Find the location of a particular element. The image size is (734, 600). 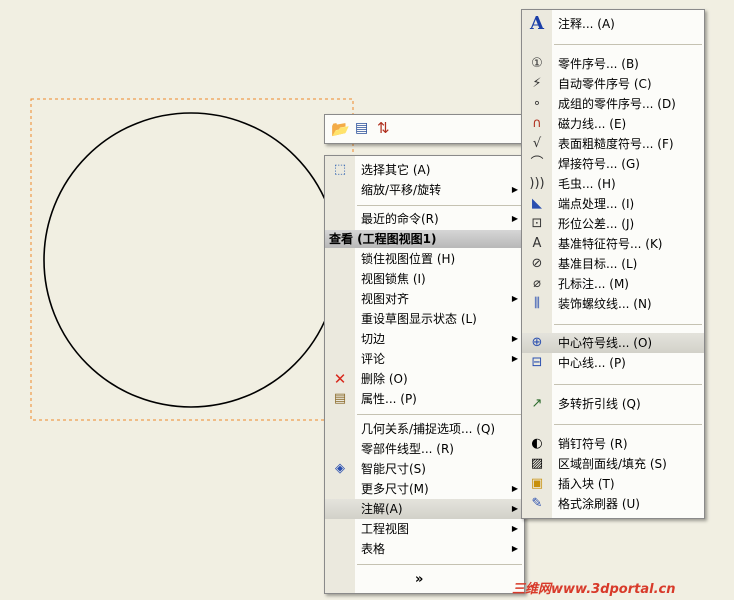

weld-symbol-icon: ⌒ is located at coordinates (537, 163).